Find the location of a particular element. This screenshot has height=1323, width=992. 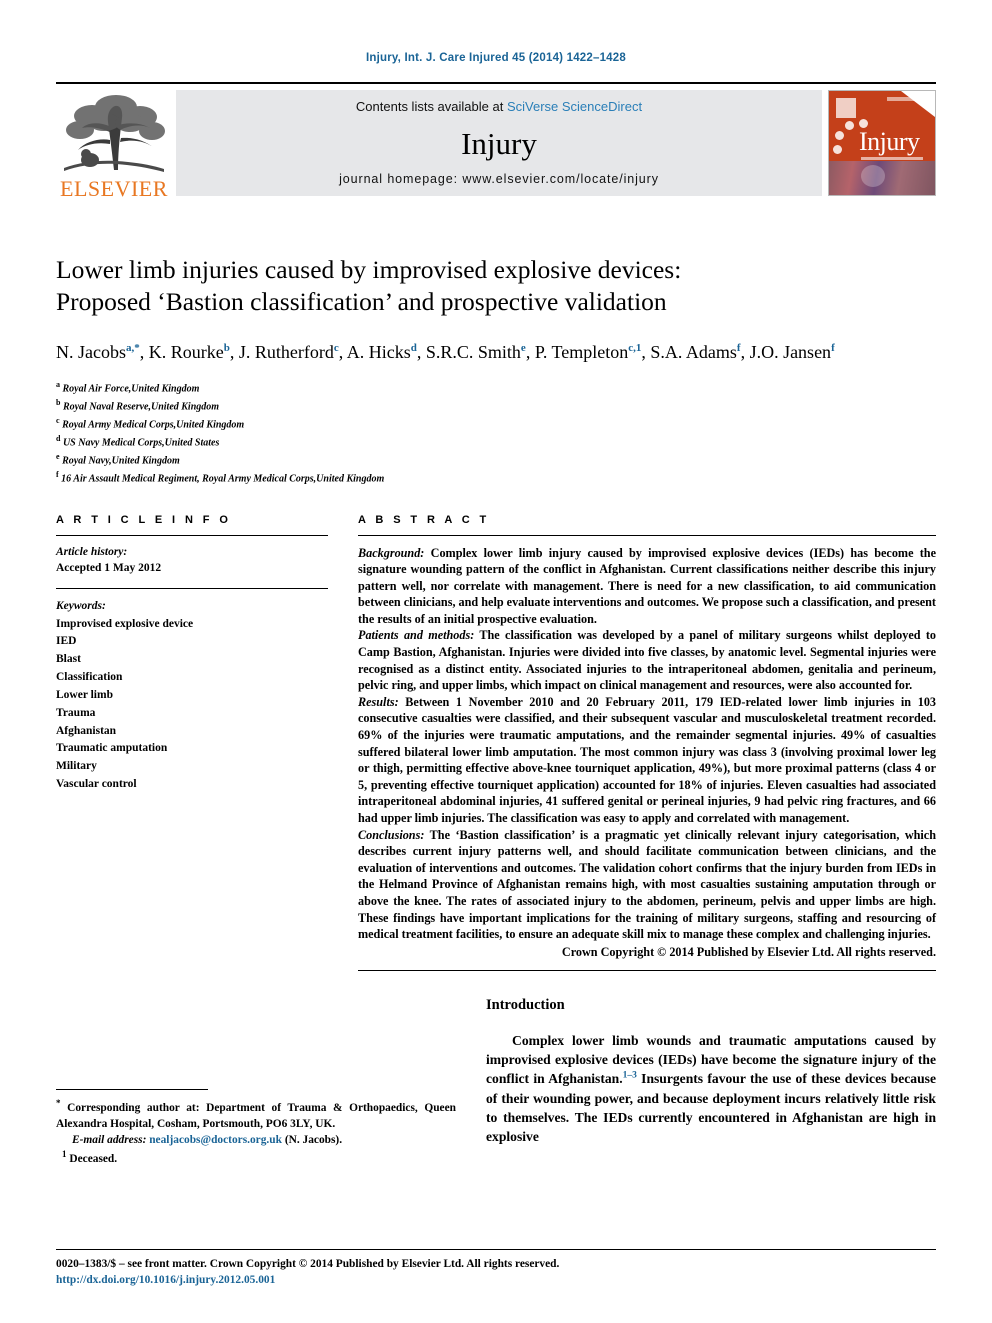

affiliation-marker: a is located at coordinates (58, 384).